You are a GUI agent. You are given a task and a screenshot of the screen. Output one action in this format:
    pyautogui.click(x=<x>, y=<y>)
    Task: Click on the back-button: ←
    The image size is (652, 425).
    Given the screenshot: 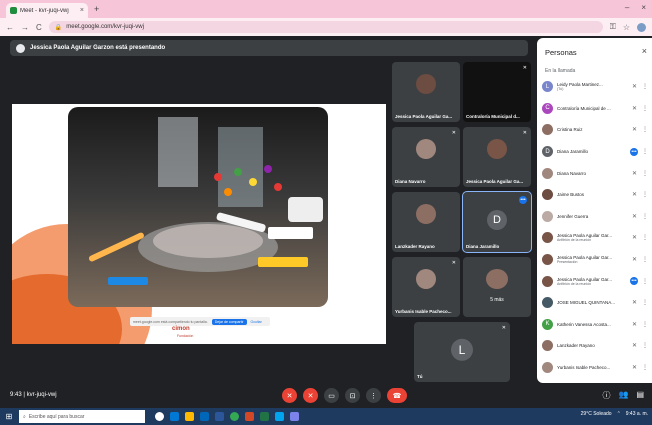 What is the action you would take?
    pyautogui.click(x=10, y=27)
    